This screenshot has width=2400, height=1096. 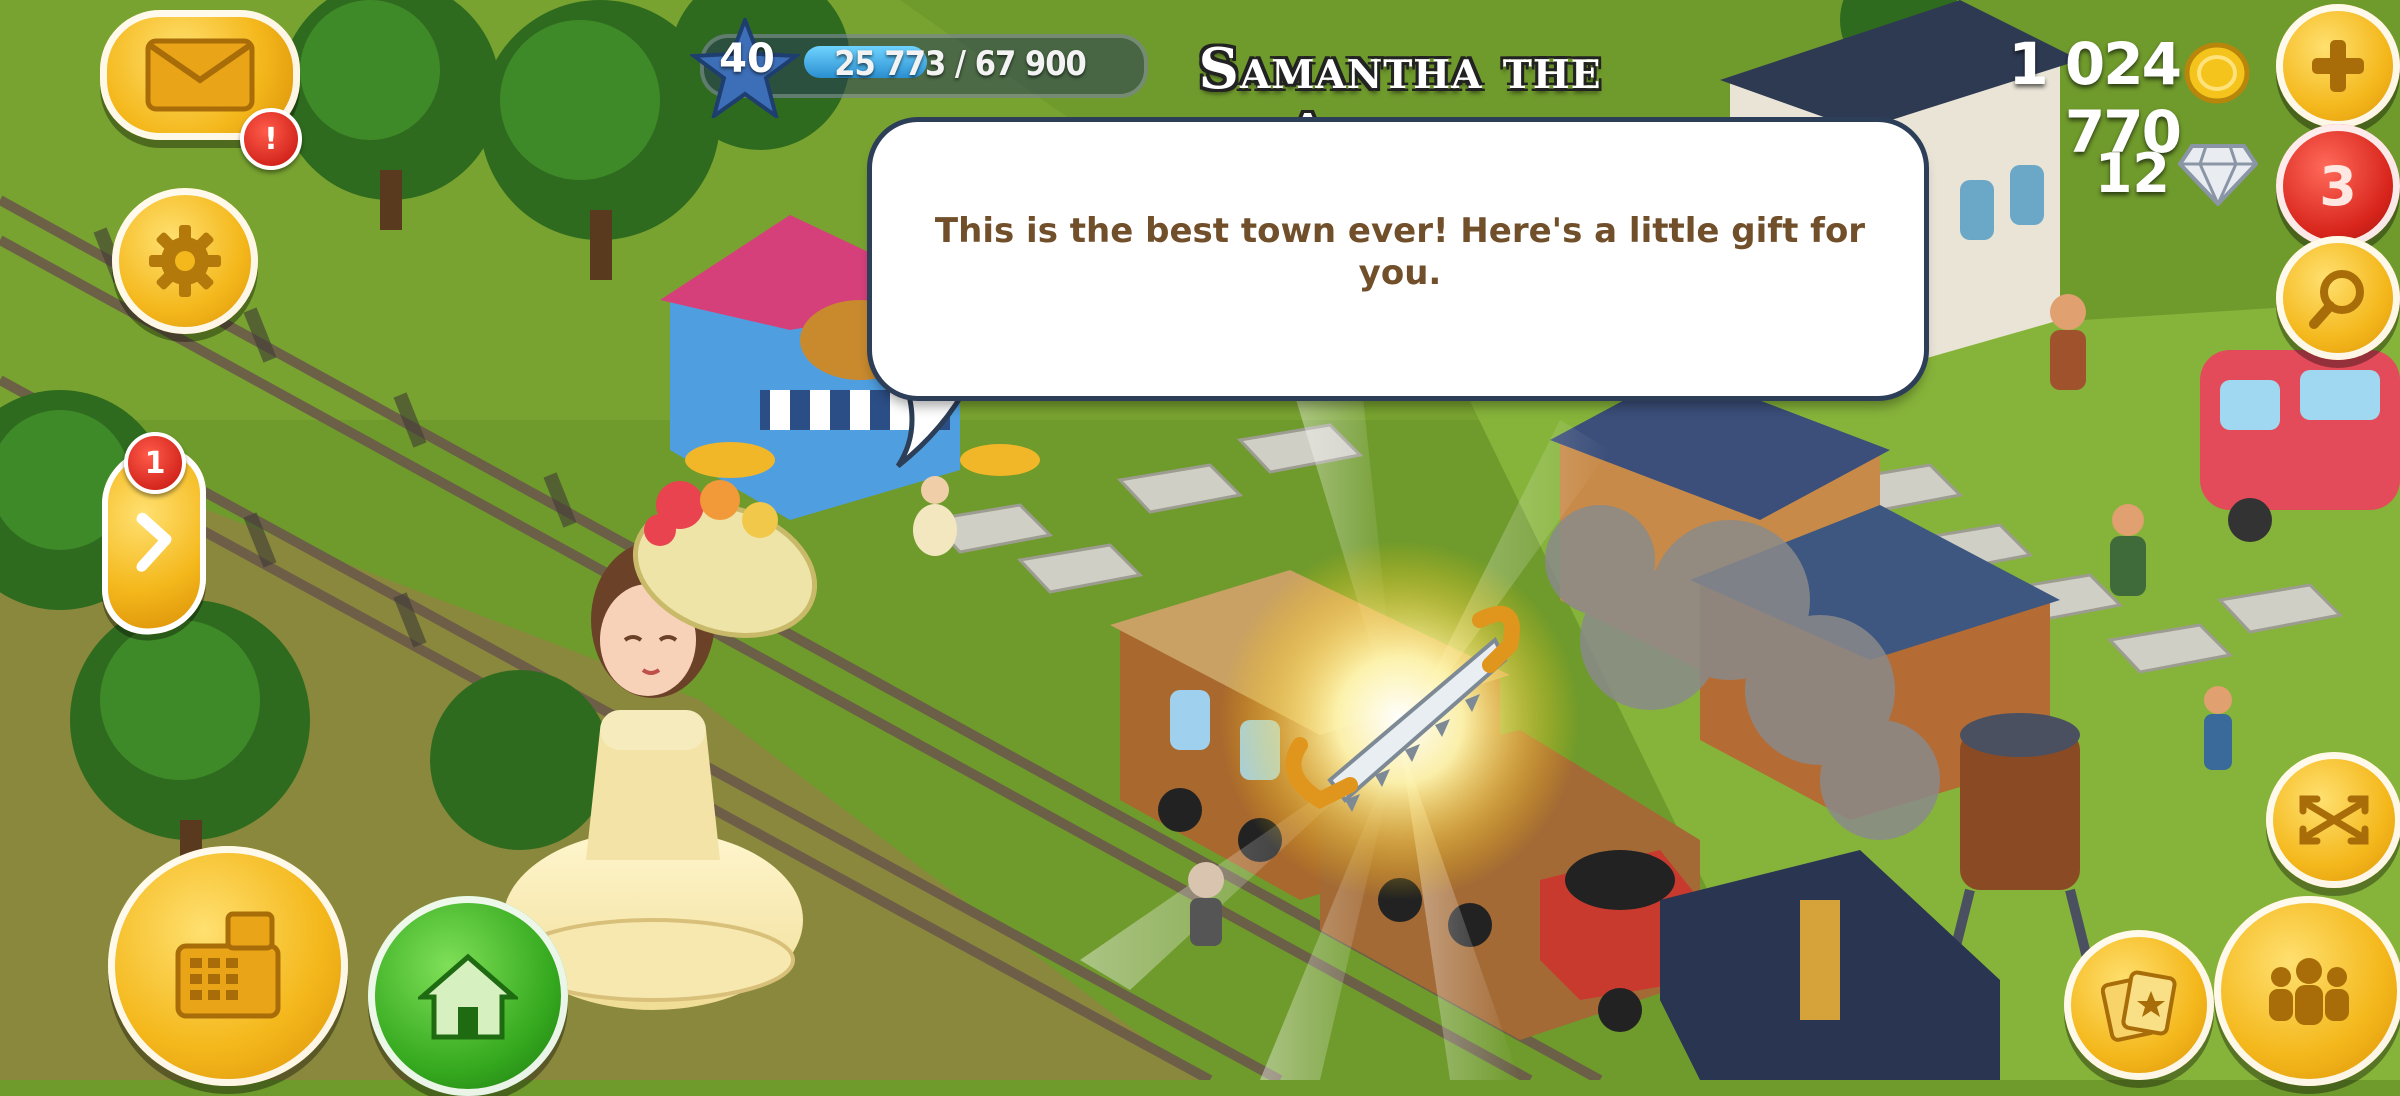 I want to click on mail-alert-text: !, so click(x=271, y=139).